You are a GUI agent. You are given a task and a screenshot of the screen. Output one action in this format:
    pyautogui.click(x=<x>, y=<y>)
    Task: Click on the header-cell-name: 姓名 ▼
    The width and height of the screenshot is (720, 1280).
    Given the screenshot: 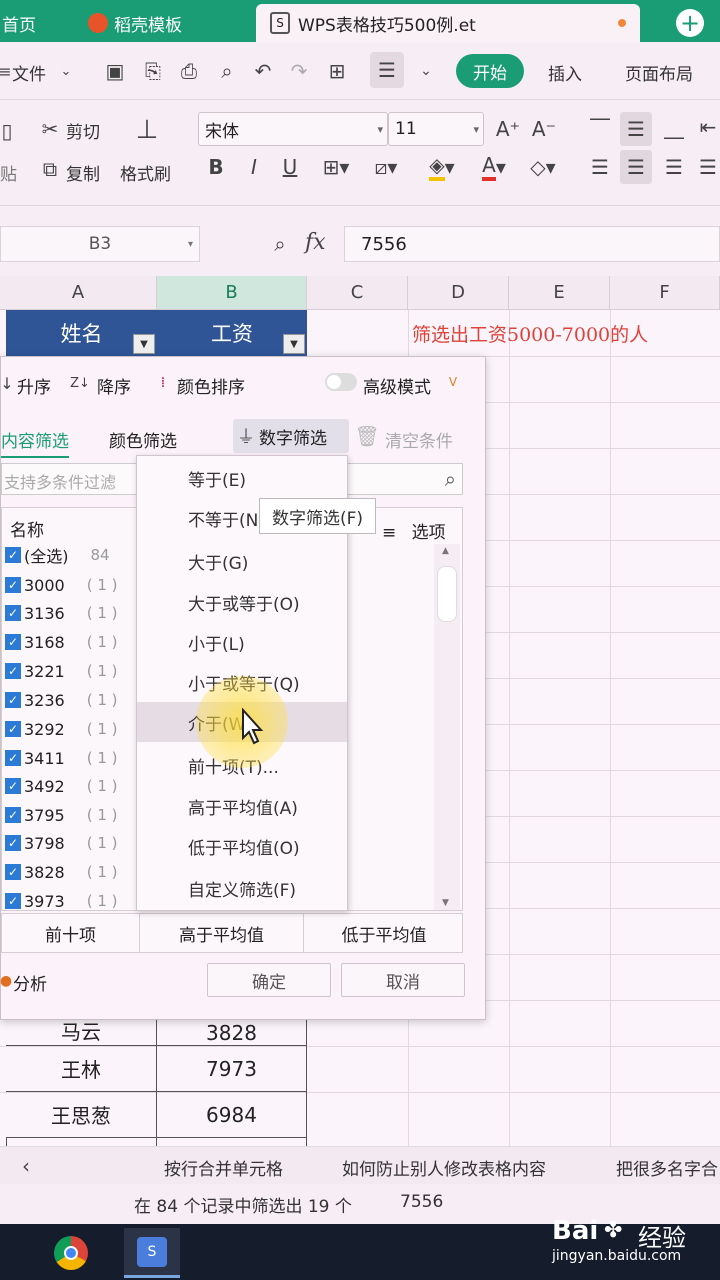 What is the action you would take?
    pyautogui.click(x=81, y=333)
    